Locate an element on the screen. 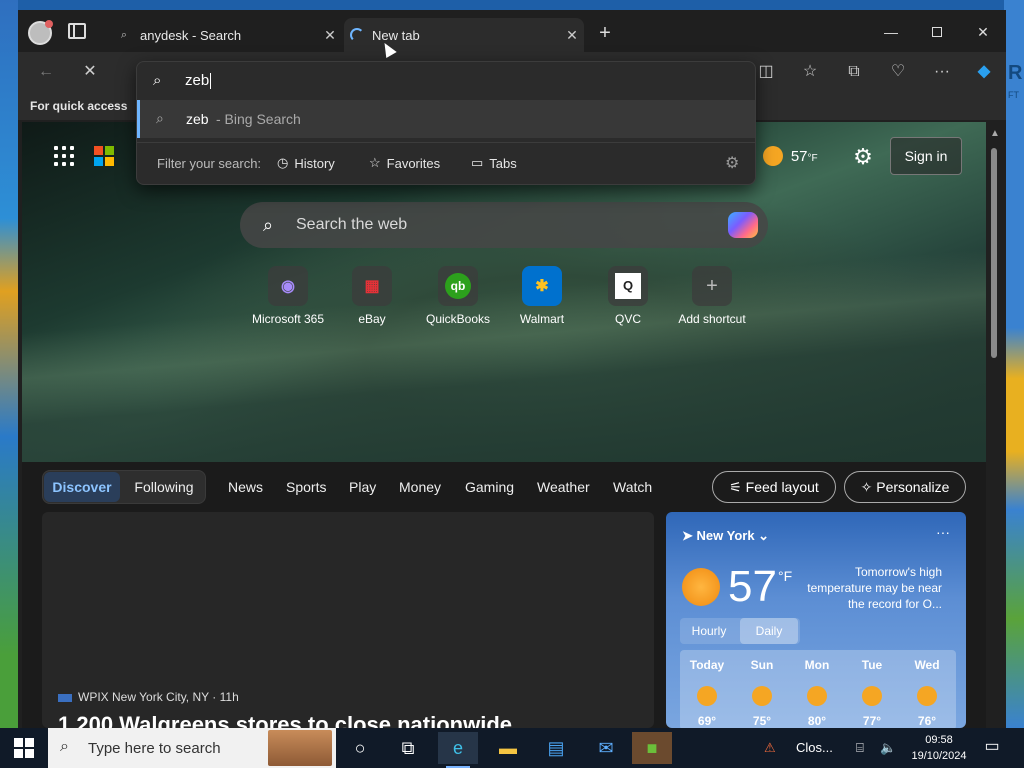  microsoft-logo-icon is located at coordinates (104, 156).